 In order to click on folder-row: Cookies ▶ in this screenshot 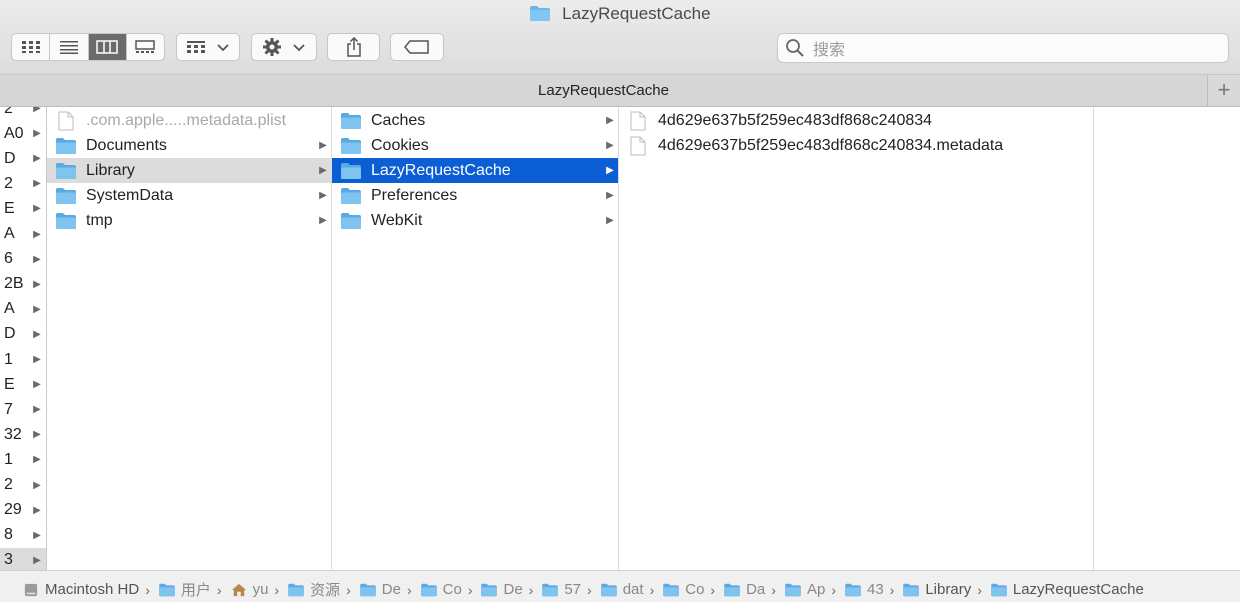, I will do `click(475, 145)`.